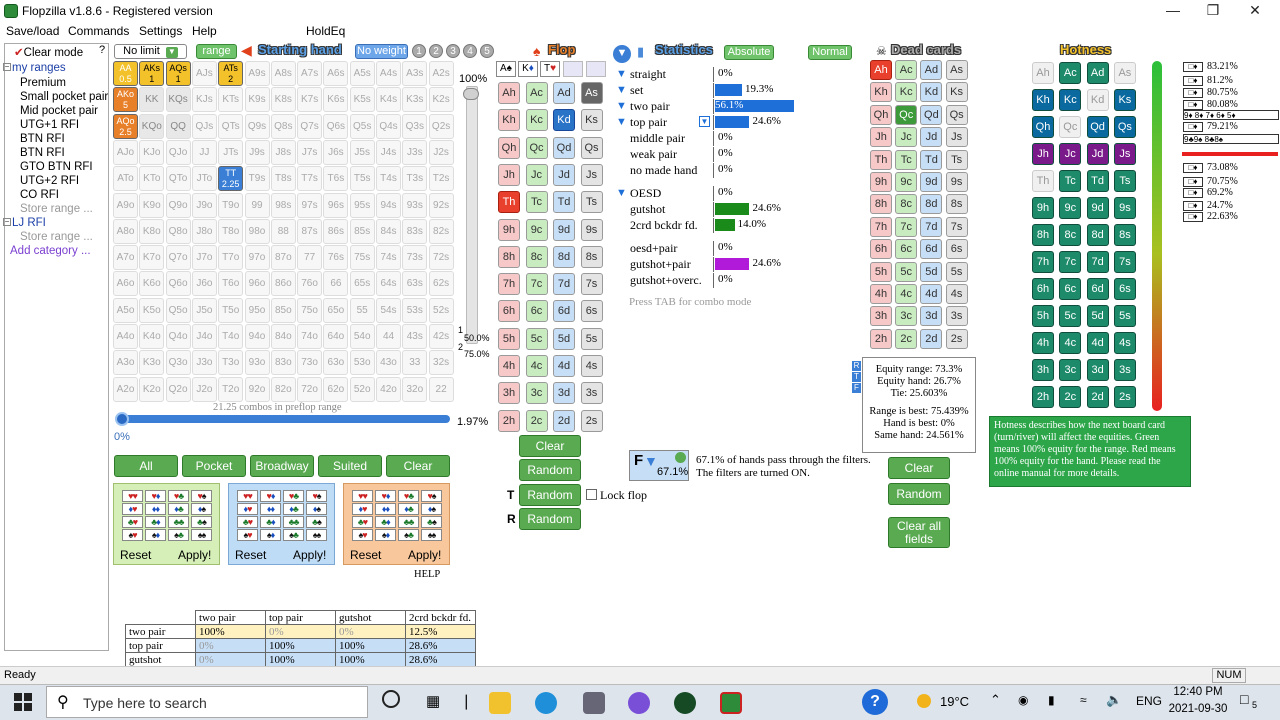 This screenshot has height=720, width=1280. Describe the element at coordinates (415, 231) in the screenshot. I see `range-cell-83s: 83s` at that location.